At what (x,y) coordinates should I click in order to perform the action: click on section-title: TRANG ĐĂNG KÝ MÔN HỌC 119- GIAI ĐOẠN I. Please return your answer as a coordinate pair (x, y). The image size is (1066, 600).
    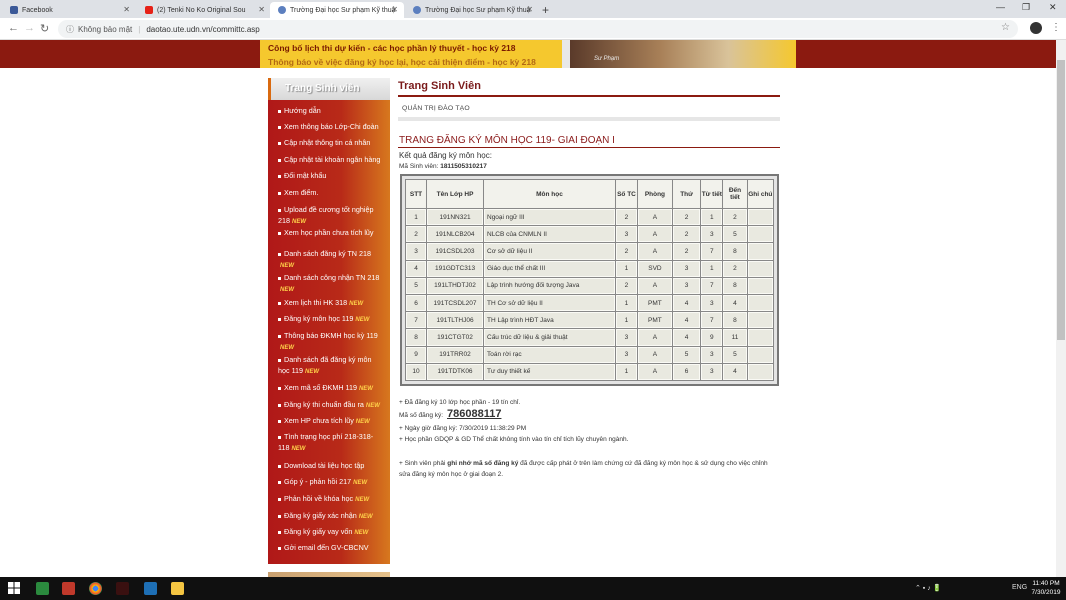
    Looking at the image, I should click on (507, 140).